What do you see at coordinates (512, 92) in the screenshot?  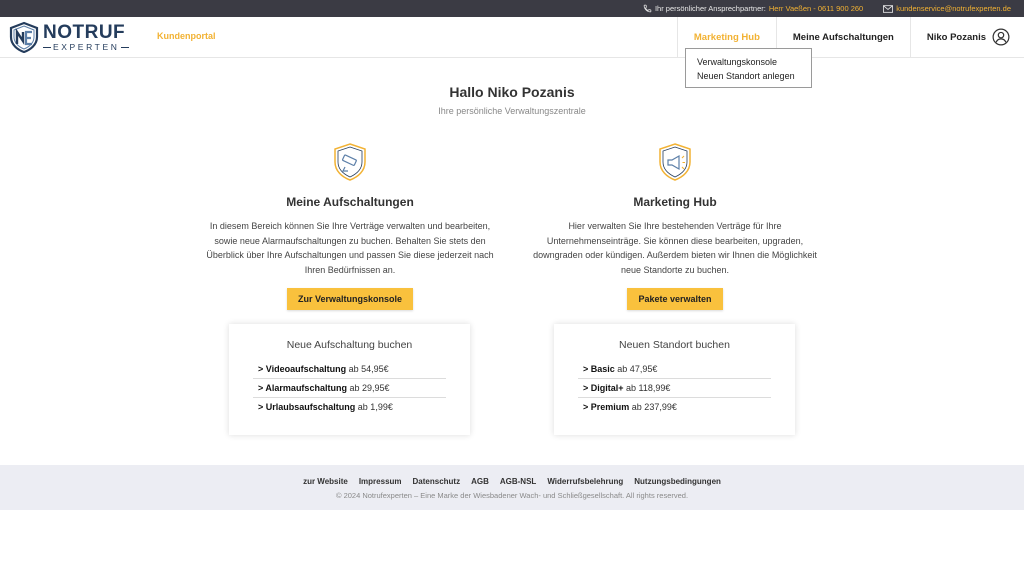 I see `page-title: Hallo Niko Pozanis` at bounding box center [512, 92].